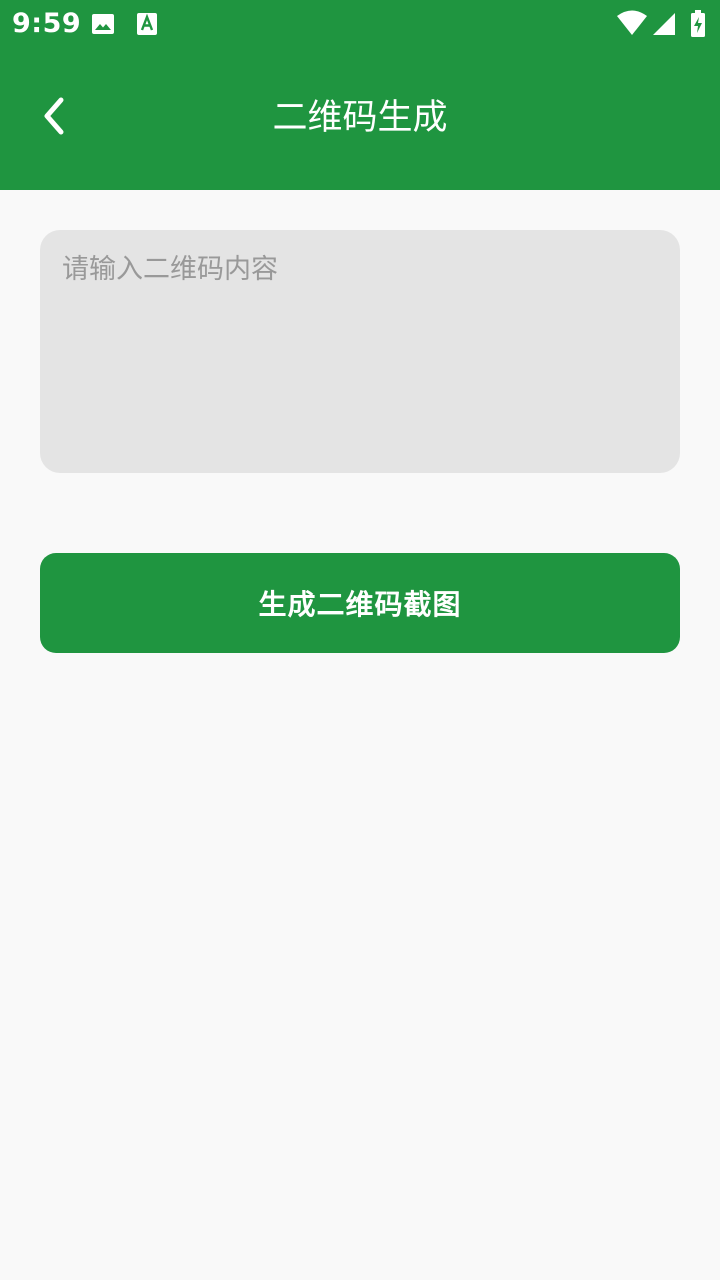 Image resolution: width=720 pixels, height=1280 pixels. What do you see at coordinates (360, 24) in the screenshot?
I see `status-bar: 9:59` at bounding box center [360, 24].